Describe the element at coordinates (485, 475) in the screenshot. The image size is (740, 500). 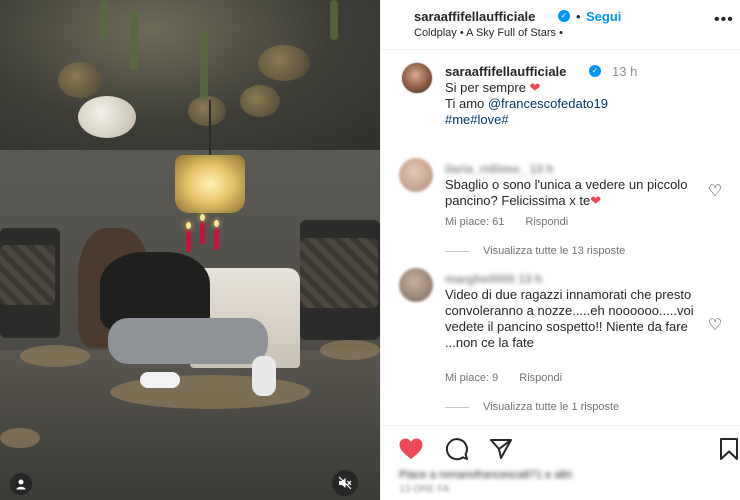
I see `liked-by-text: Piace a romanofrancesca871 e altri` at that location.